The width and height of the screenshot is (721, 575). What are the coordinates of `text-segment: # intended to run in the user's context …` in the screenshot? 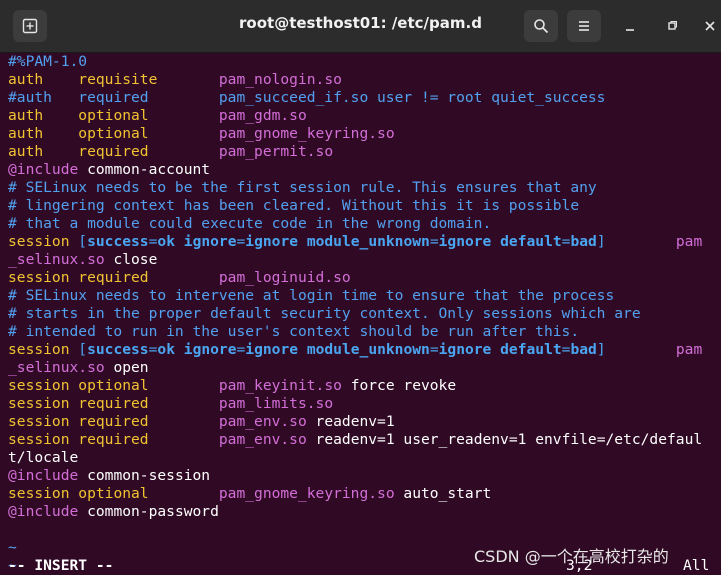 It's located at (294, 331).